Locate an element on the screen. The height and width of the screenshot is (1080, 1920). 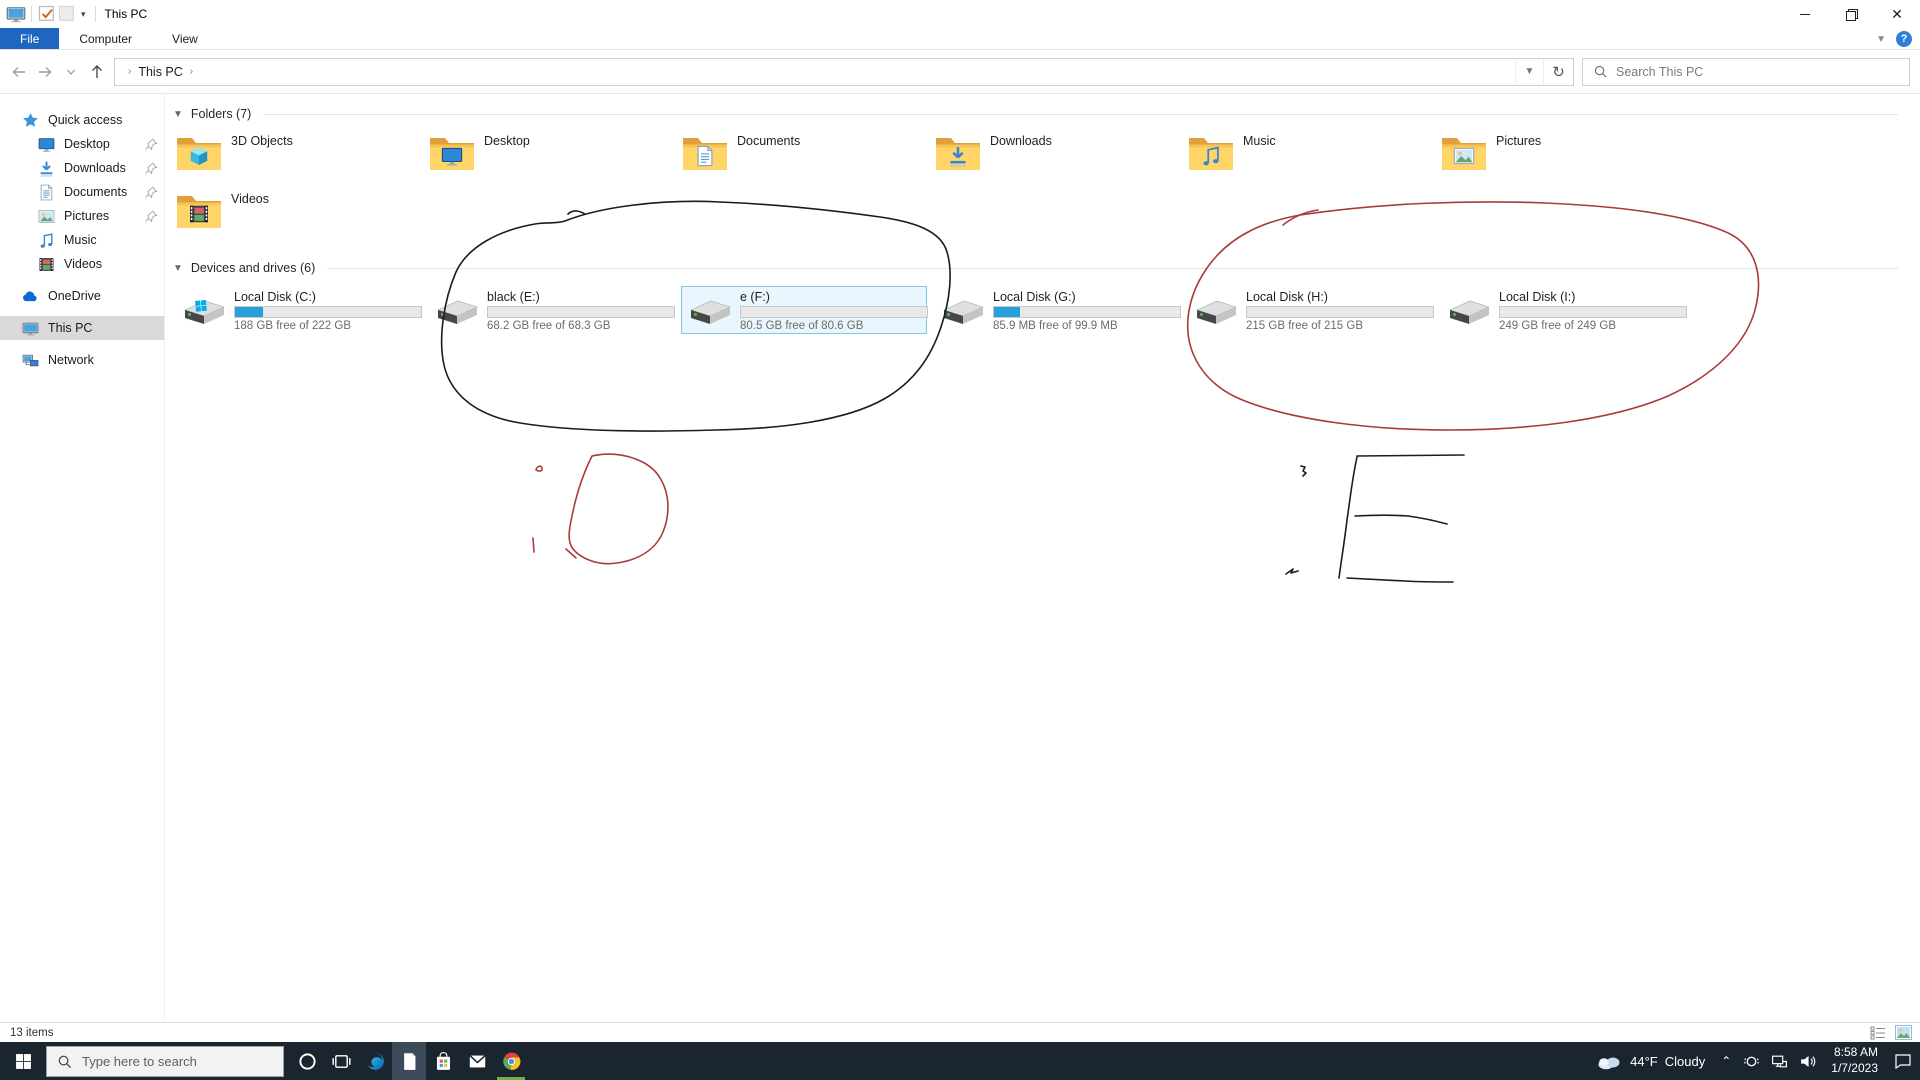
expand-ribbon-chevron-icon: ▼ is located at coordinates (1881, 39).